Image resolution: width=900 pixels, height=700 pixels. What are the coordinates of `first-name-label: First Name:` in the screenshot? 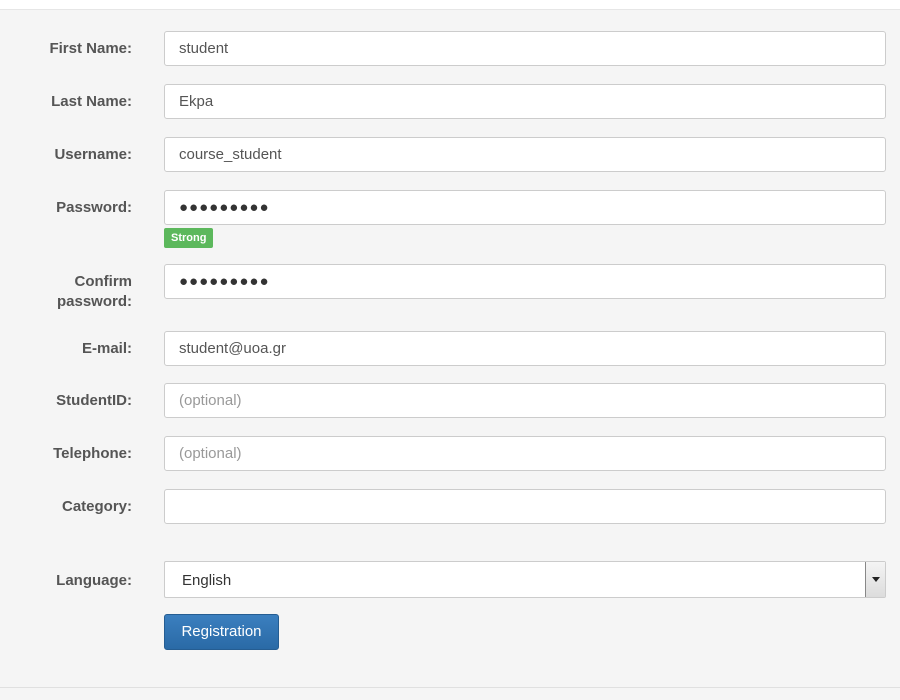 It's located at (90, 48).